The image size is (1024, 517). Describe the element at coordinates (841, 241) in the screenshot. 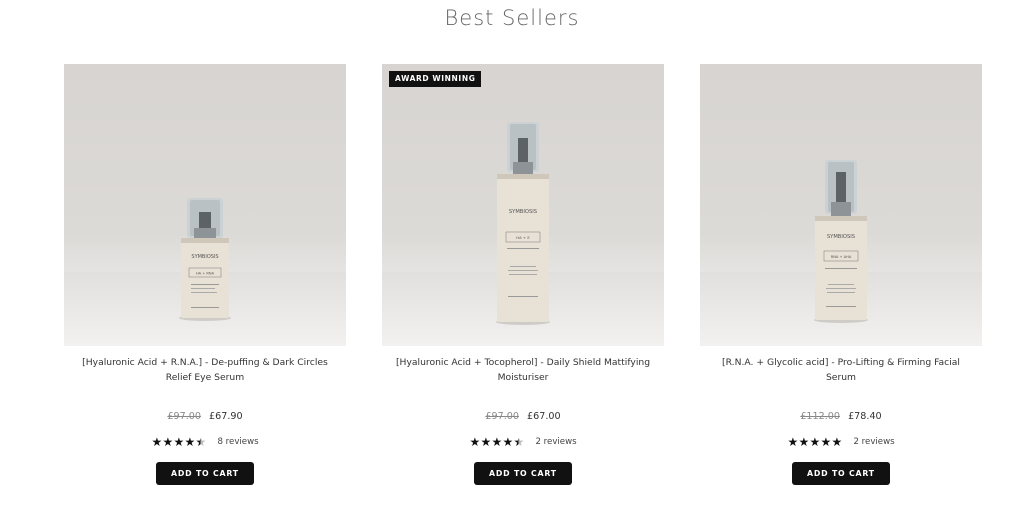

I see `product-bottle-illustration: SYMBIOSIS RNA + AHA` at that location.